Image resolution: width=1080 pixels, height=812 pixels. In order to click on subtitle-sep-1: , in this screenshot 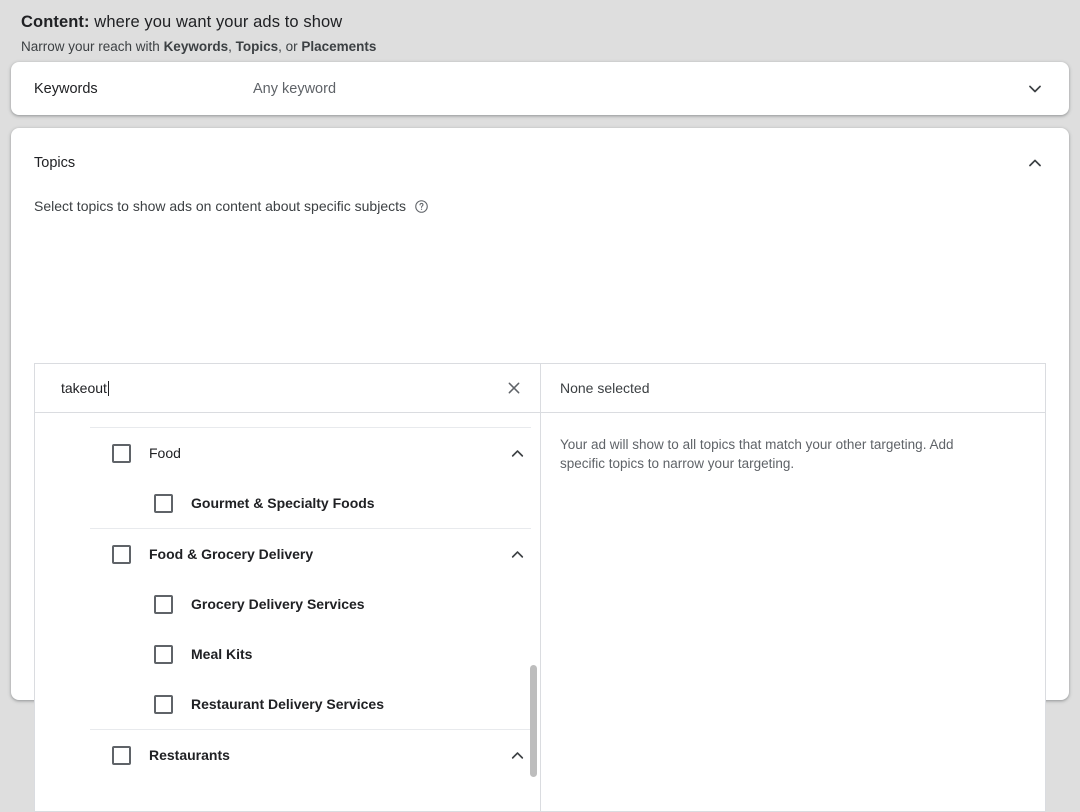, I will do `click(232, 46)`.